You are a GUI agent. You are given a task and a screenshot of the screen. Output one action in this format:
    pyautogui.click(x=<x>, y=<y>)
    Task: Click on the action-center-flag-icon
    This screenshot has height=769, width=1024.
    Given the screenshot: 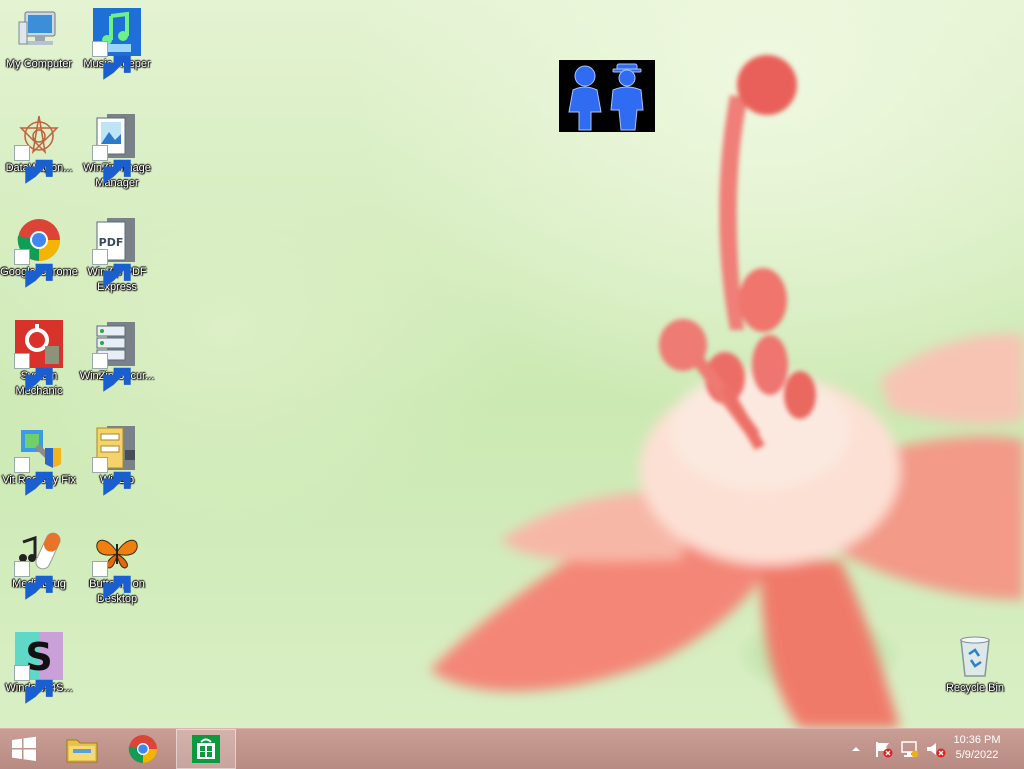 What is the action you would take?
    pyautogui.click(x=884, y=749)
    